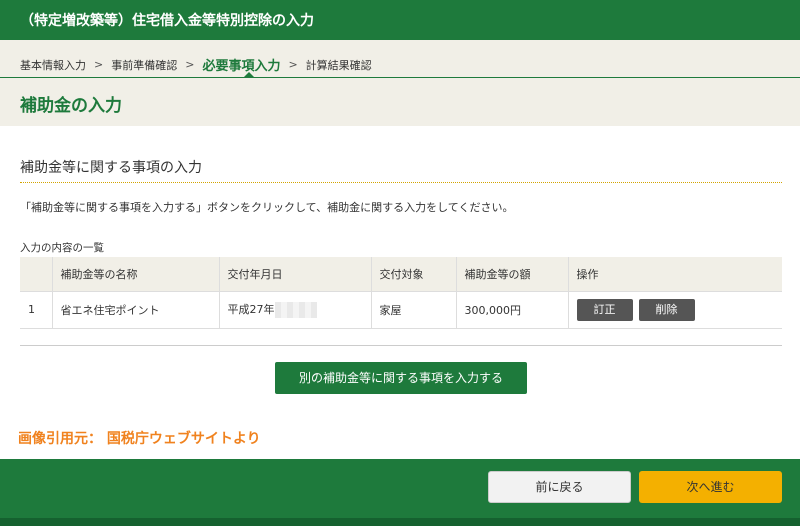 The height and width of the screenshot is (526, 800). What do you see at coordinates (710, 487) in the screenshot?
I see `next-button: 次へ進む` at bounding box center [710, 487].